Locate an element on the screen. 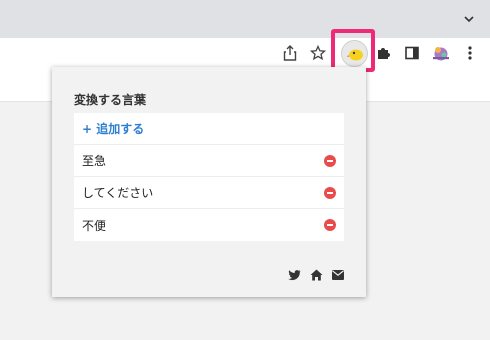 This screenshot has width=490, height=340. star-icon is located at coordinates (318, 53).